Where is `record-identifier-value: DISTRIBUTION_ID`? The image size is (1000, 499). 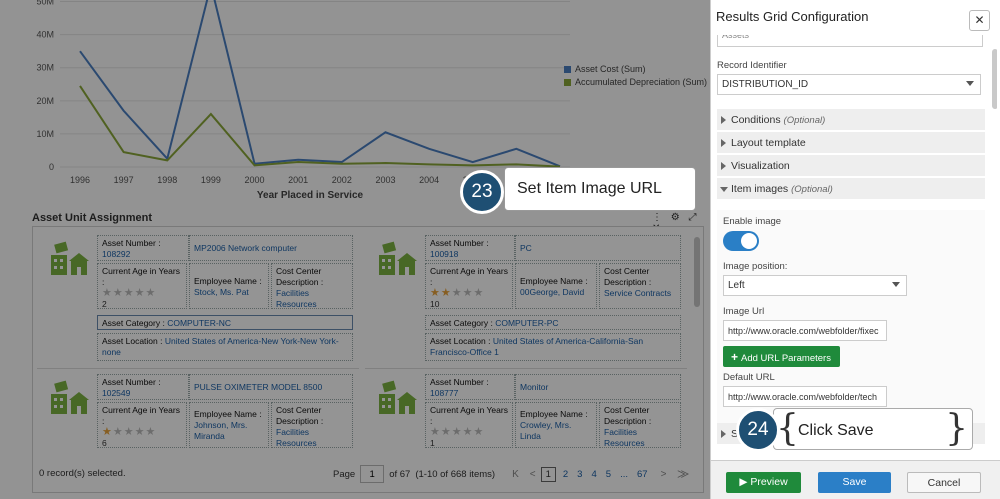
record-identifier-value: DISTRIBUTION_ID is located at coordinates (765, 84).